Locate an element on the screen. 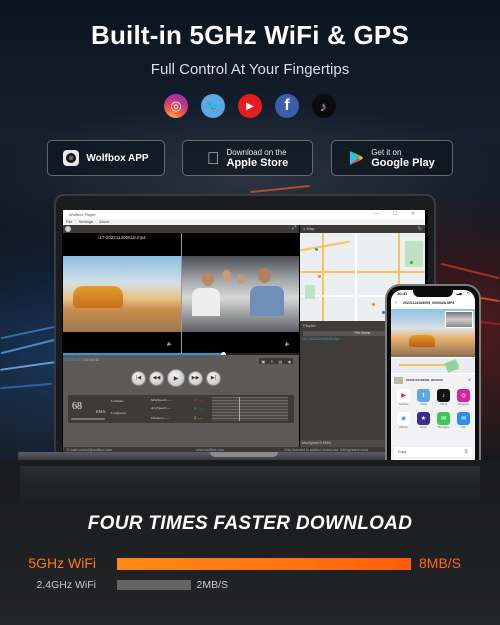 Image resolution: width=500 pixels, height=625 pixels. apple-store-text: Download on the Apple Store is located at coordinates (258, 158).